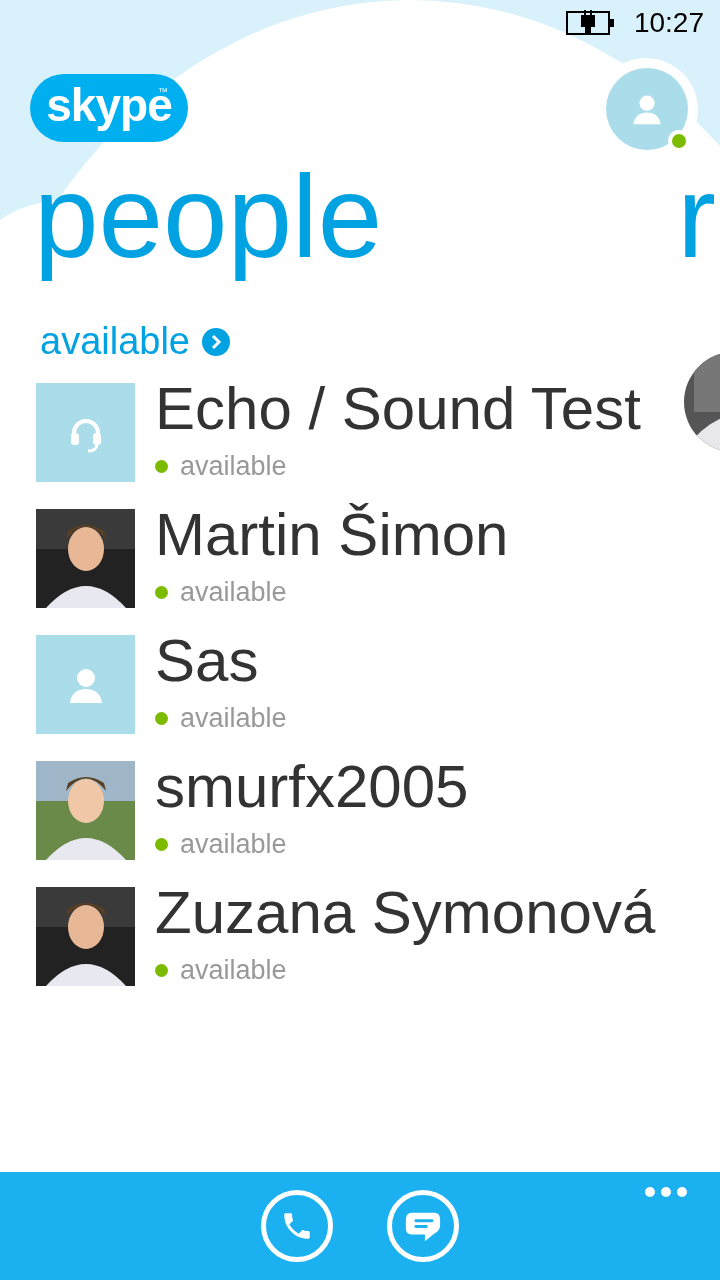 This screenshot has width=720, height=1280. What do you see at coordinates (666, 1192) in the screenshot?
I see `more-icon` at bounding box center [666, 1192].